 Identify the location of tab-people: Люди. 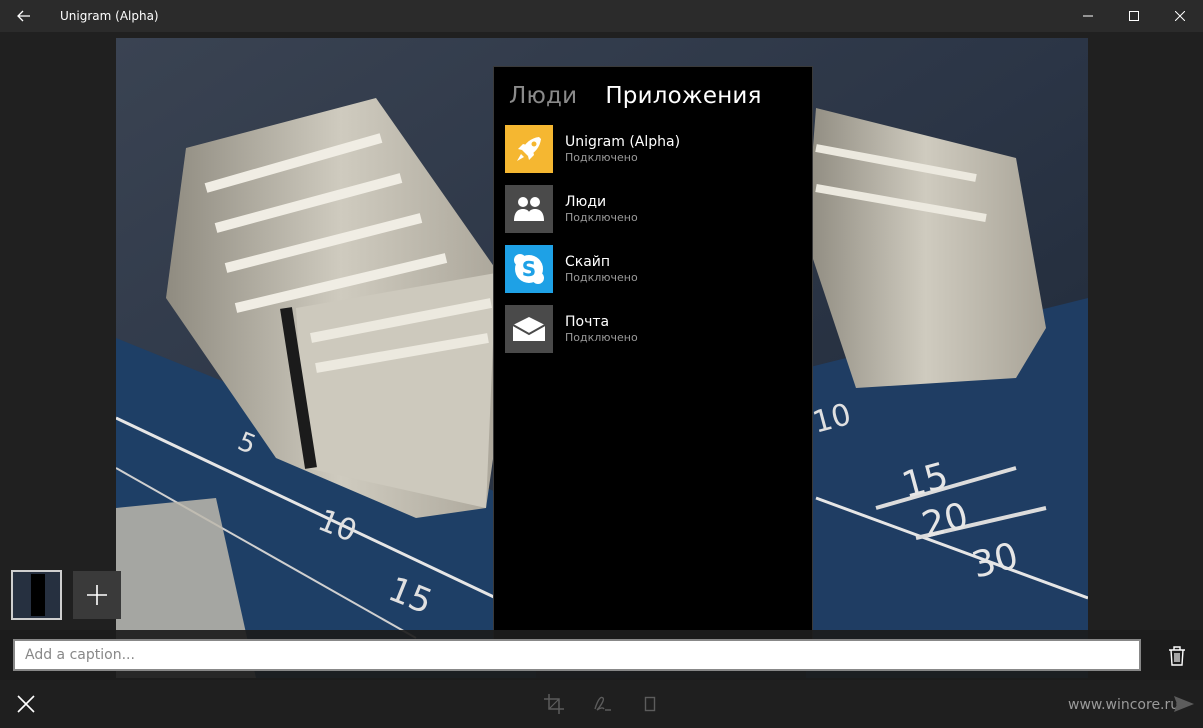
(543, 96).